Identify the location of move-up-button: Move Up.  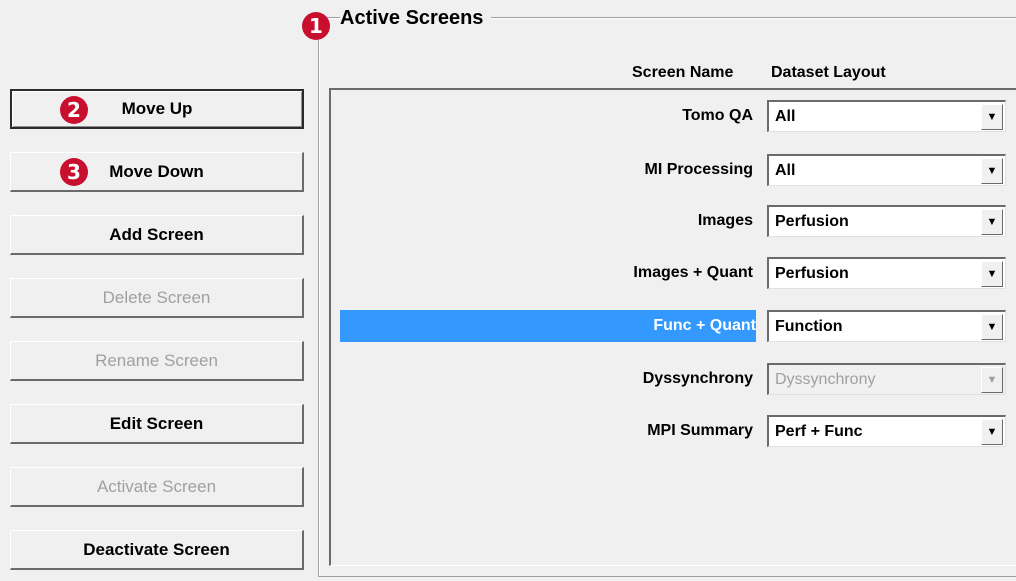
(157, 109).